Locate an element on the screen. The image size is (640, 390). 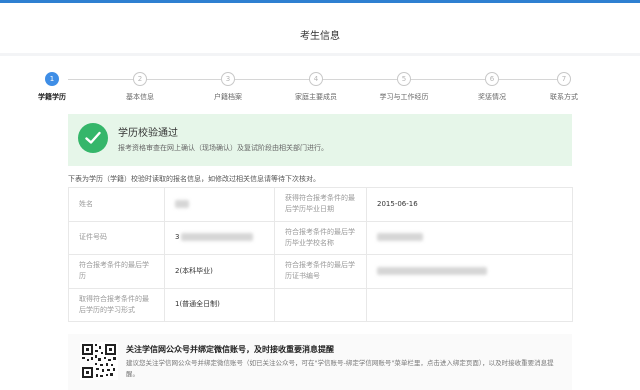
table-row: 姓名 获得符合报考条件的最后学历毕业日期 2015-06-16 is located at coordinates (320, 204).